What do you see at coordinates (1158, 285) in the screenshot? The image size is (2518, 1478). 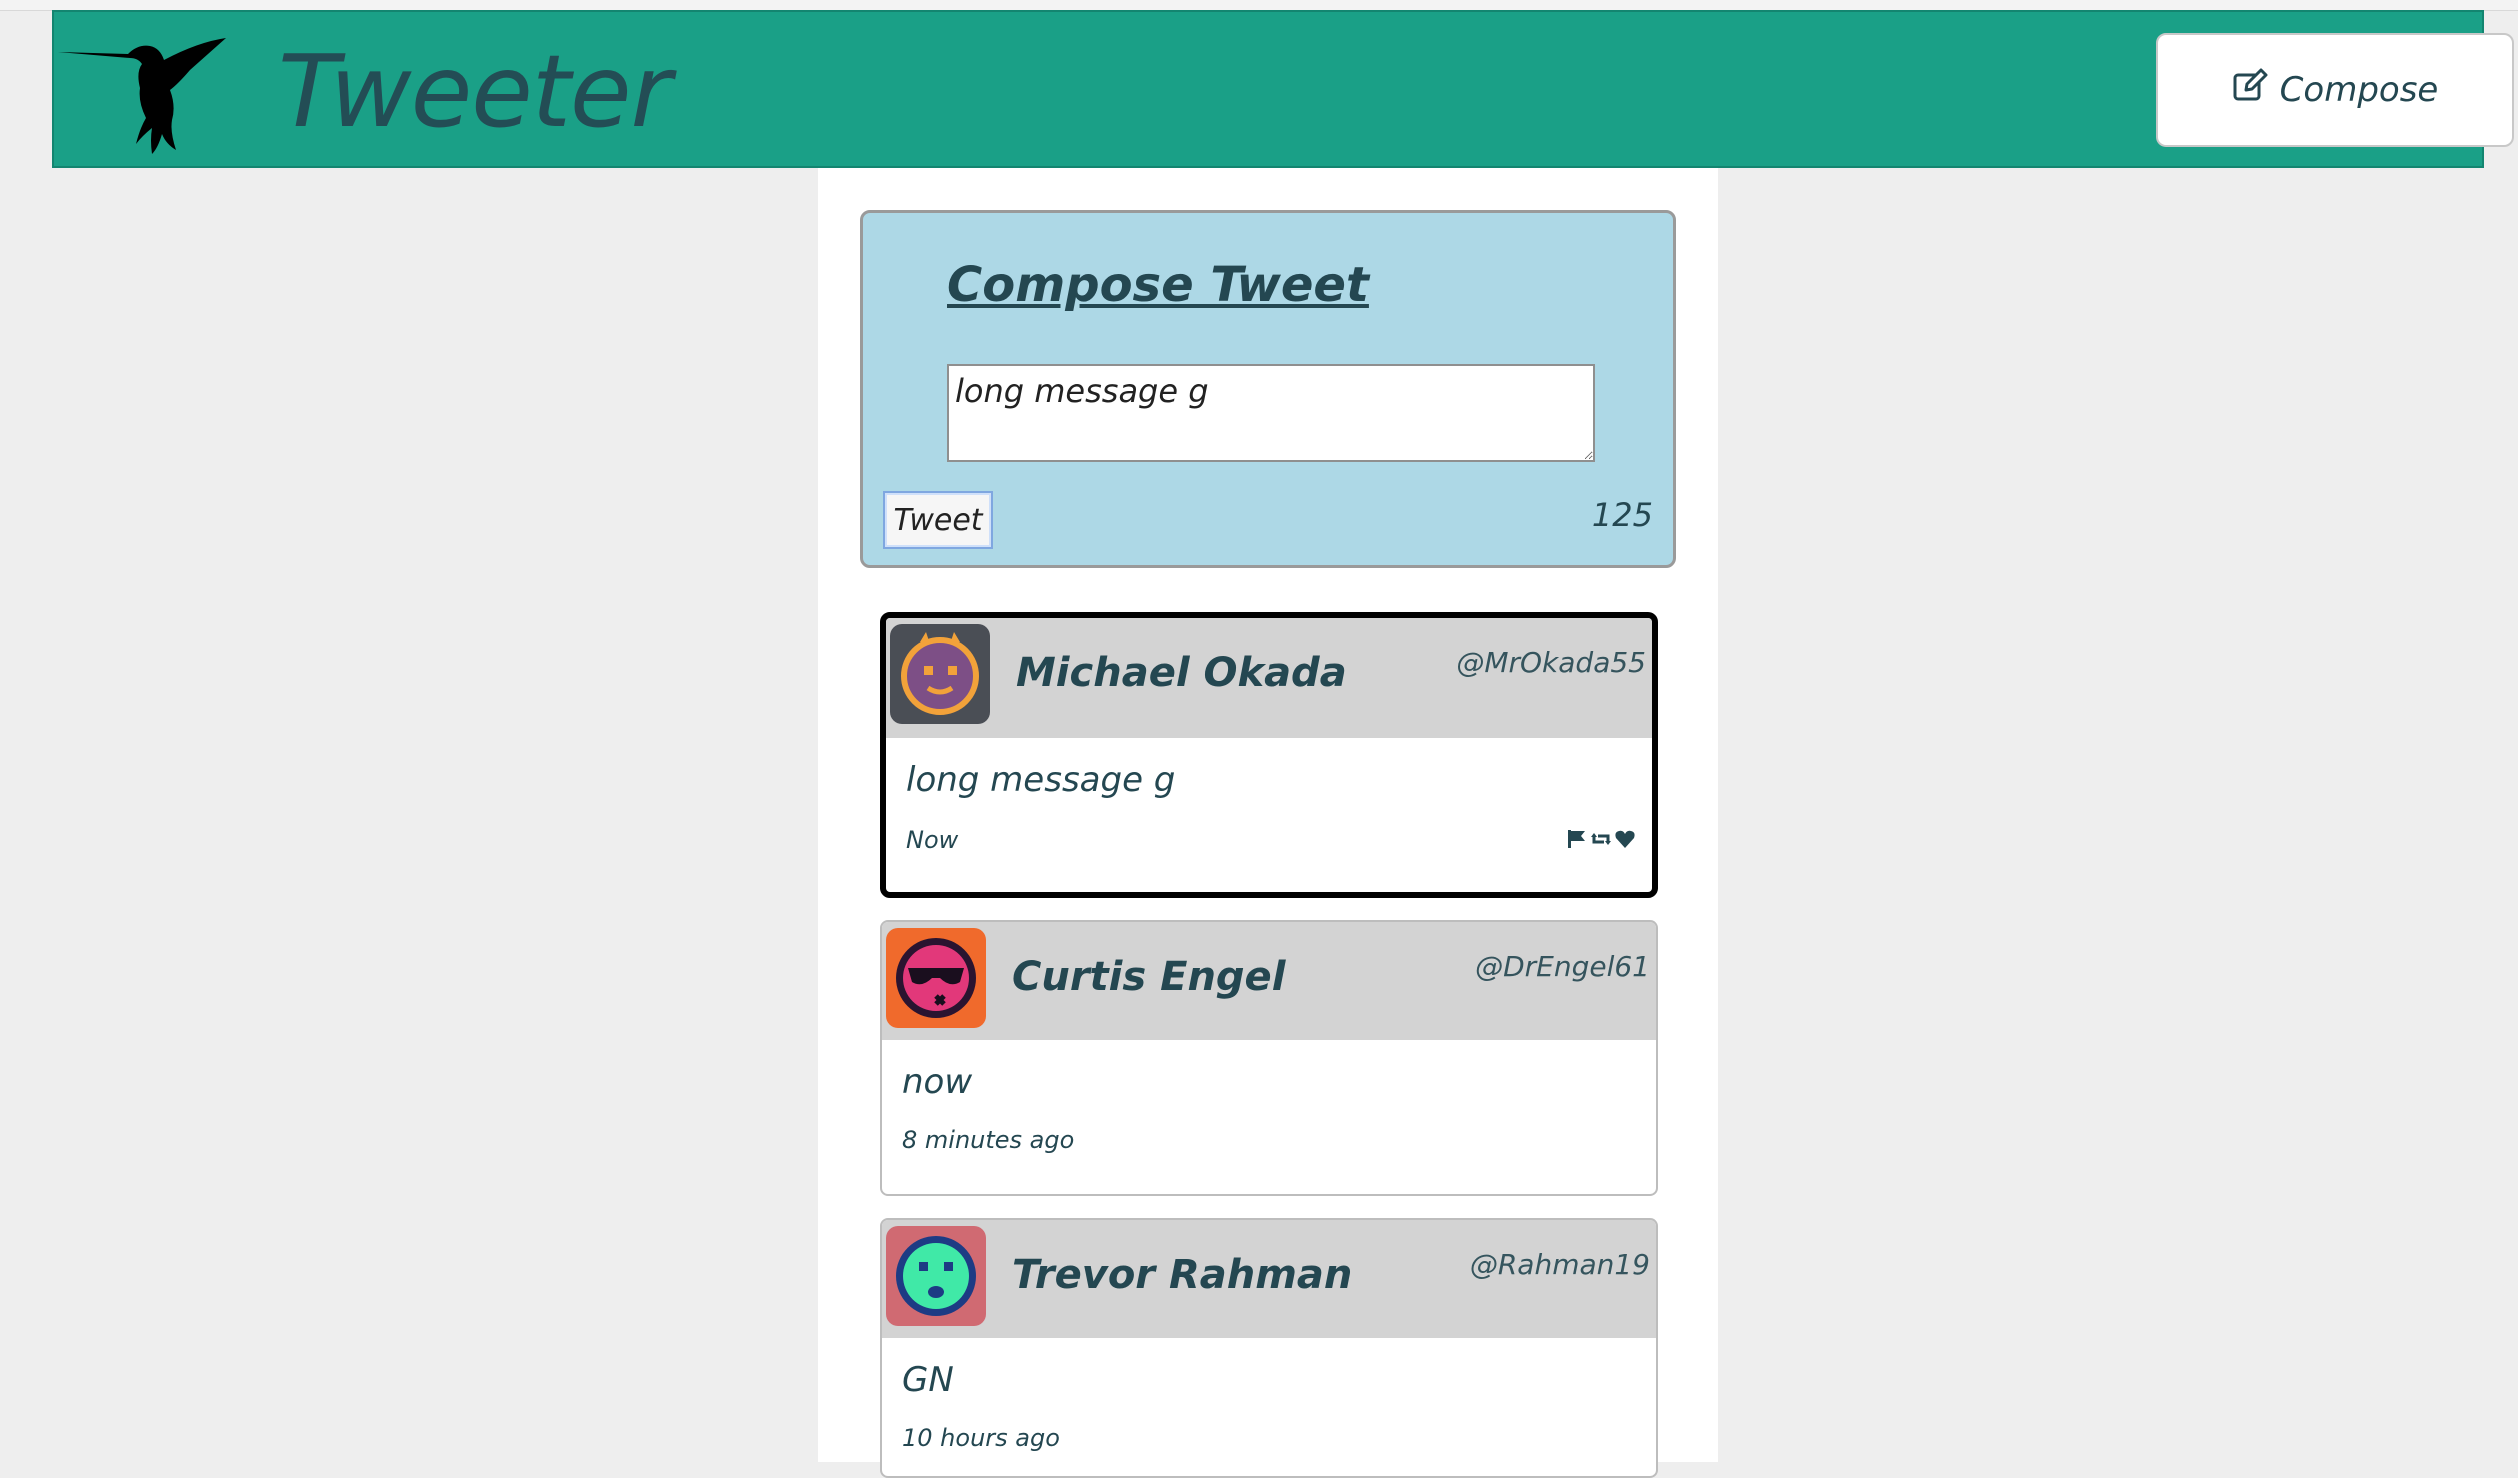 I see `compose-title: Compose Tweet` at bounding box center [1158, 285].